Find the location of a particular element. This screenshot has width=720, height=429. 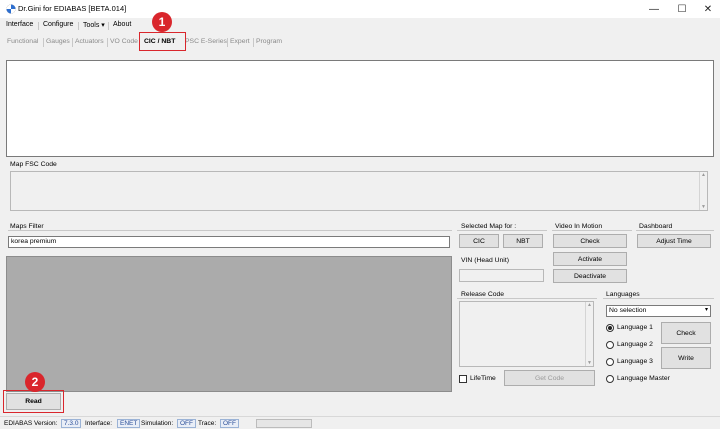

tab-gauges: Gauges is located at coordinates (58, 41).